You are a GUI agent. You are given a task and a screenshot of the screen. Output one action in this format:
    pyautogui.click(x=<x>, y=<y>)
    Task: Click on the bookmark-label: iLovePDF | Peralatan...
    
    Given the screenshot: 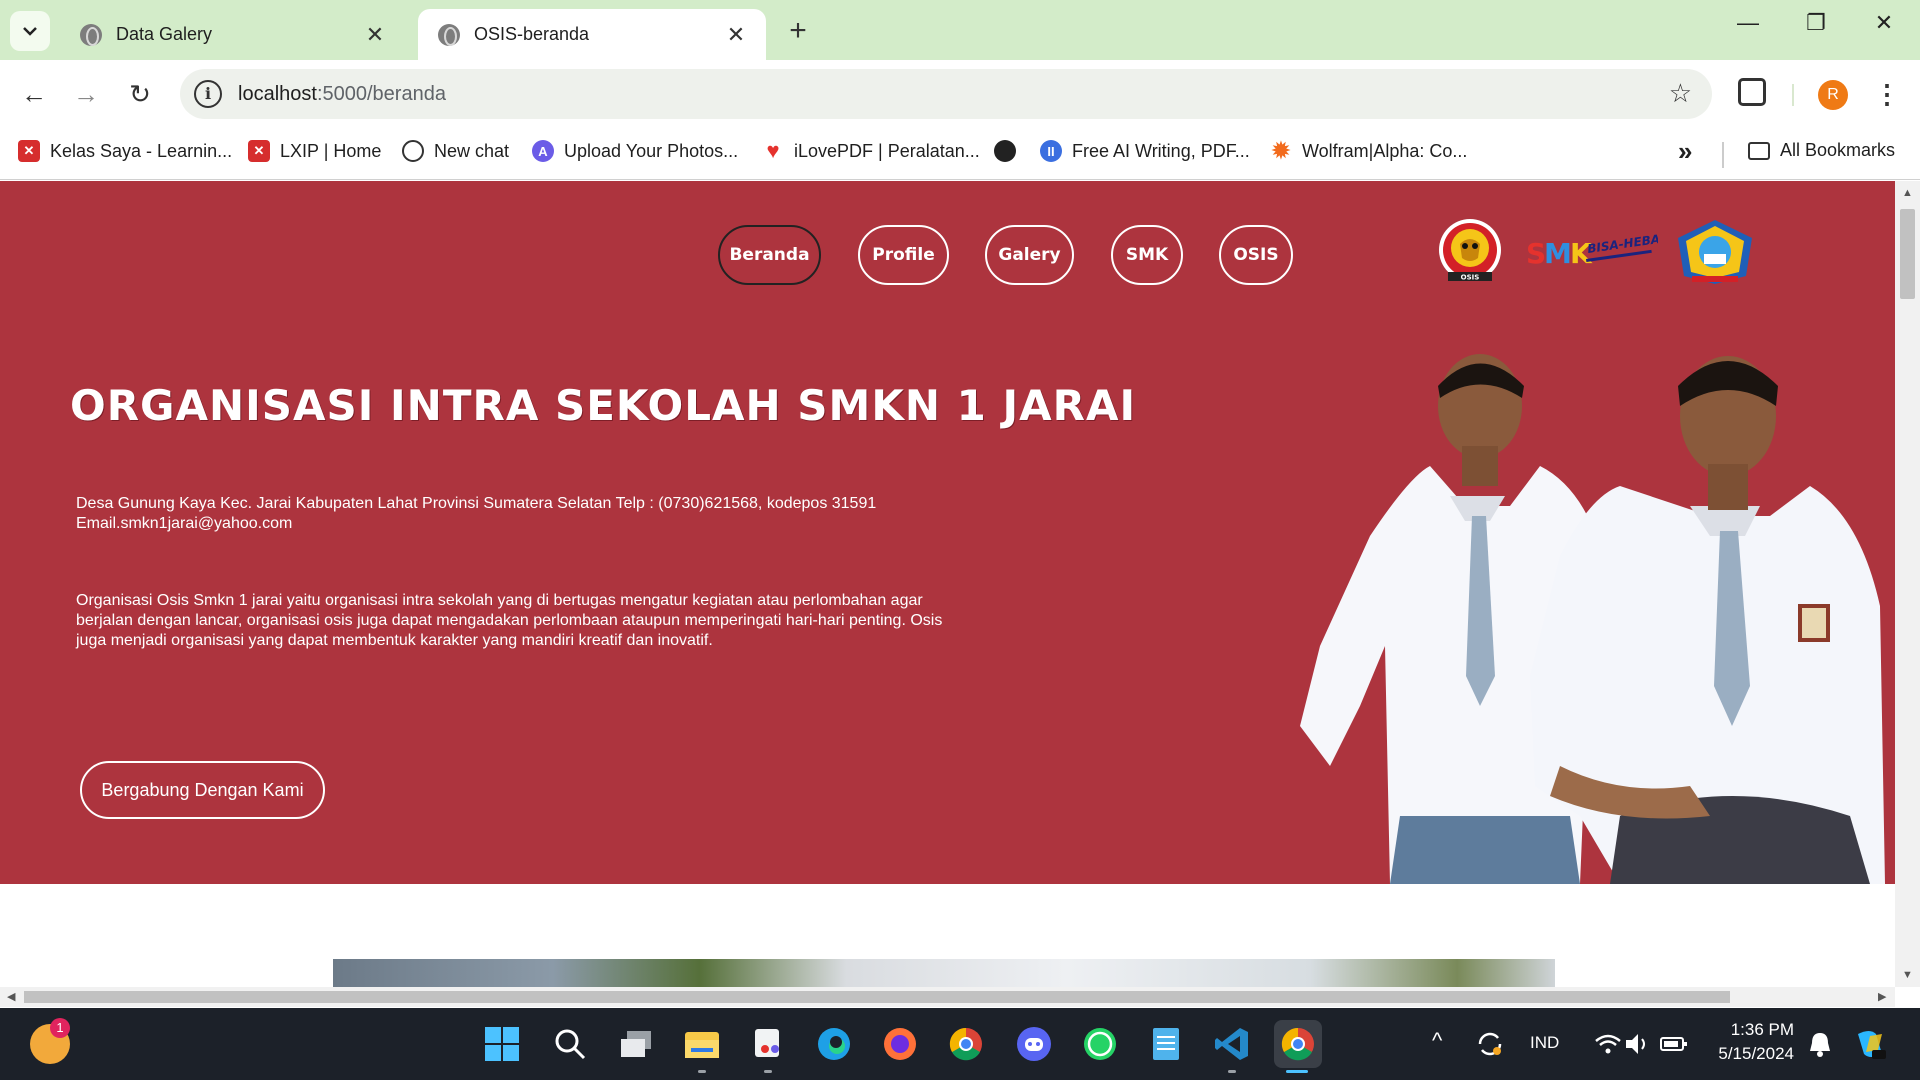 What is the action you would take?
    pyautogui.click(x=887, y=150)
    